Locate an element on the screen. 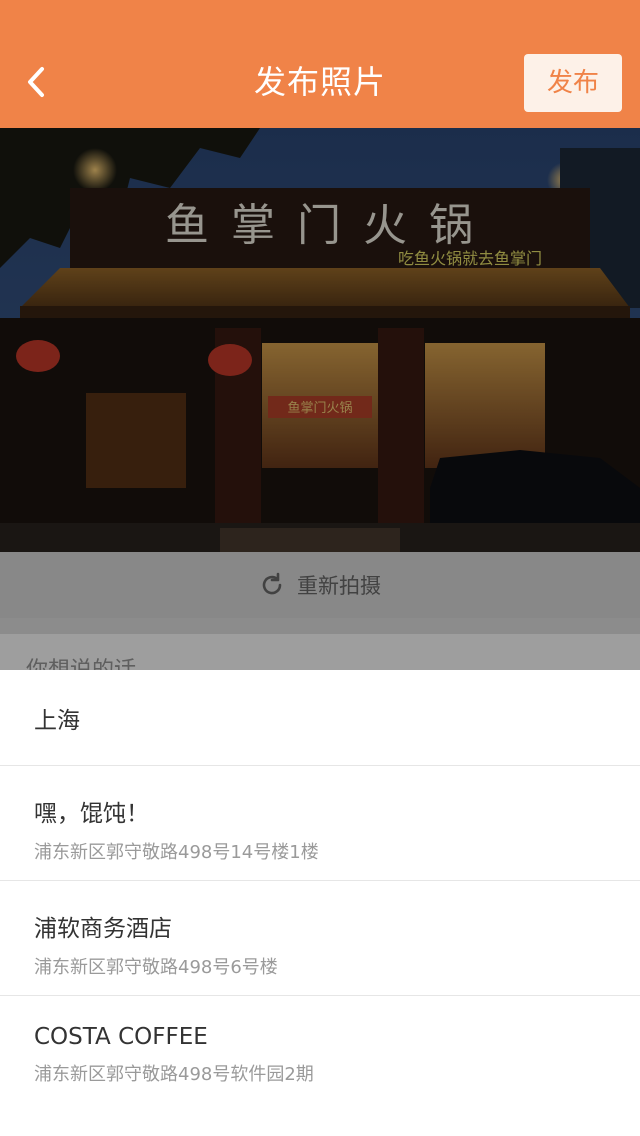 The height and width of the screenshot is (1136, 640). location-name: 嘿，馄饨！ is located at coordinates (91, 814).